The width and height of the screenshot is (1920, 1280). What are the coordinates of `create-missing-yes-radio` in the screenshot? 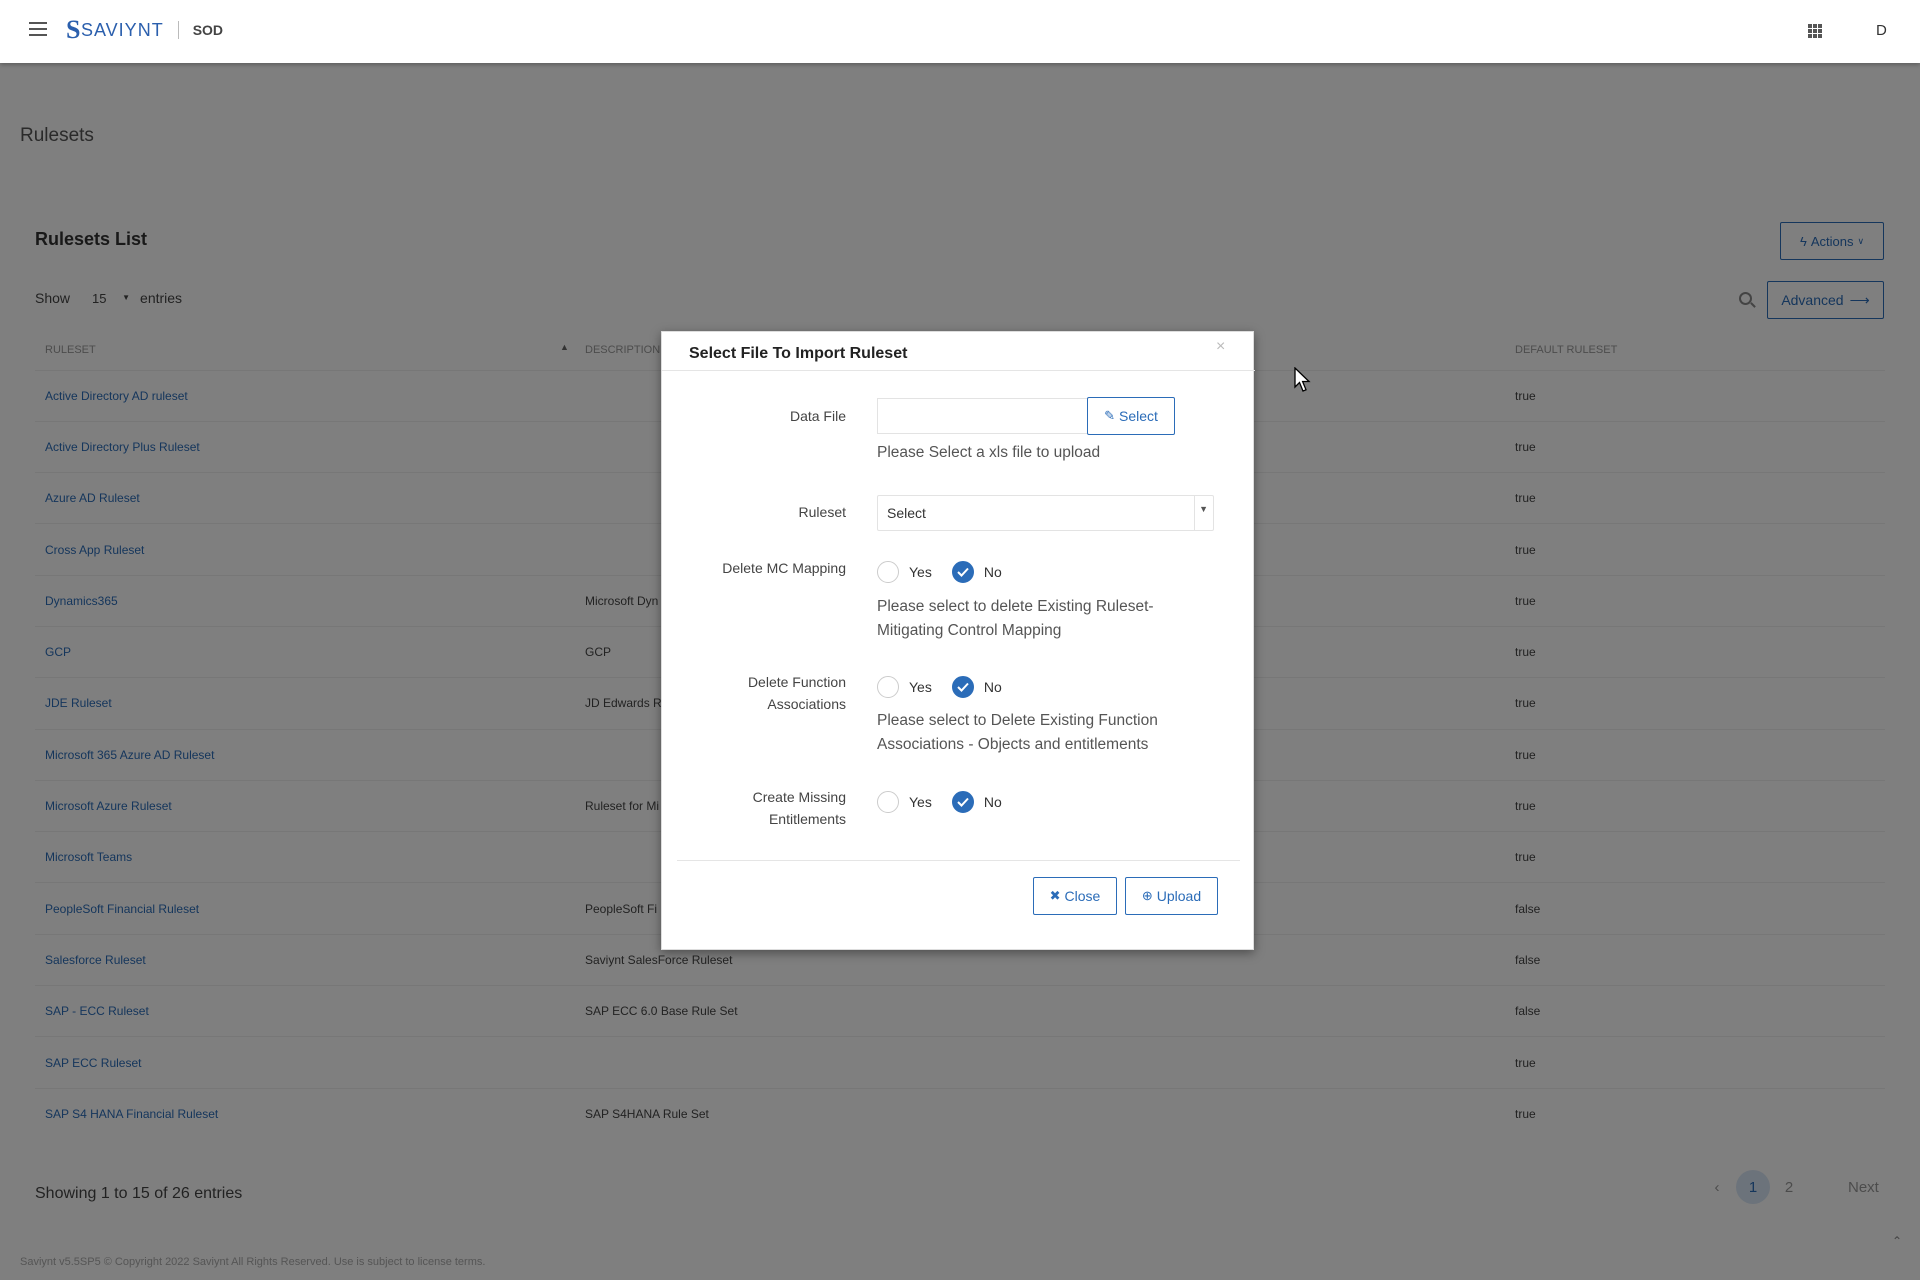 It's located at (888, 802).